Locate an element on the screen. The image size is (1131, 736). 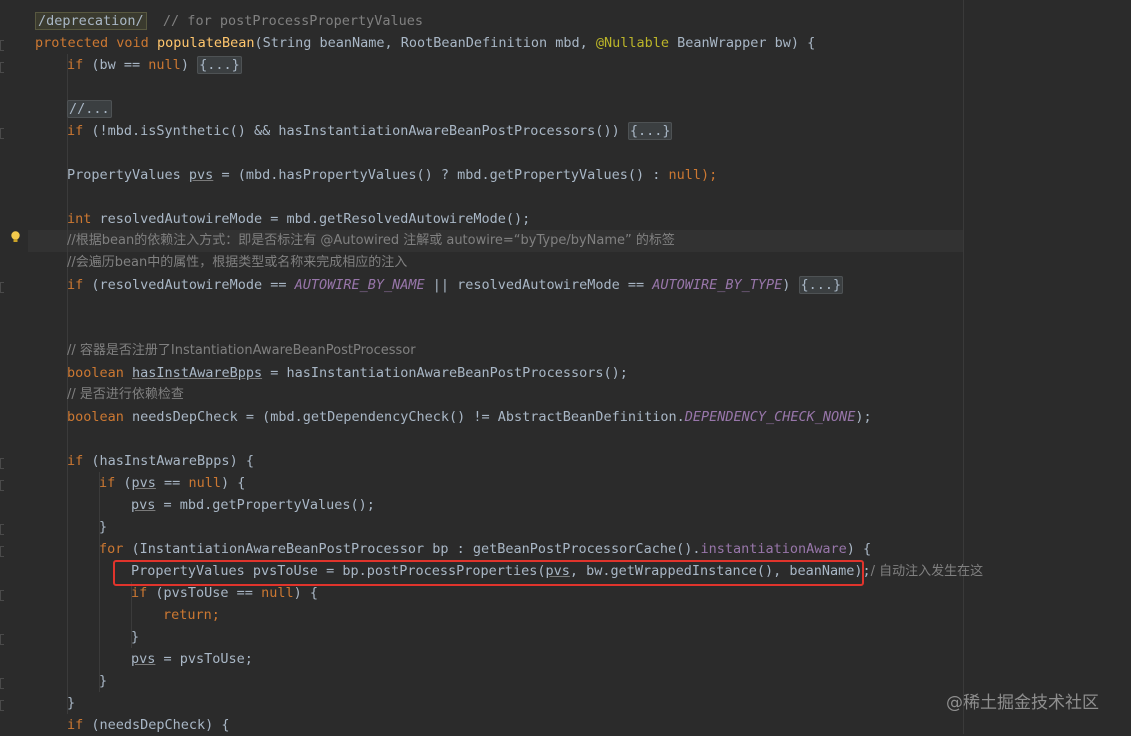
annotation: @Nullable is located at coordinates (632, 43).